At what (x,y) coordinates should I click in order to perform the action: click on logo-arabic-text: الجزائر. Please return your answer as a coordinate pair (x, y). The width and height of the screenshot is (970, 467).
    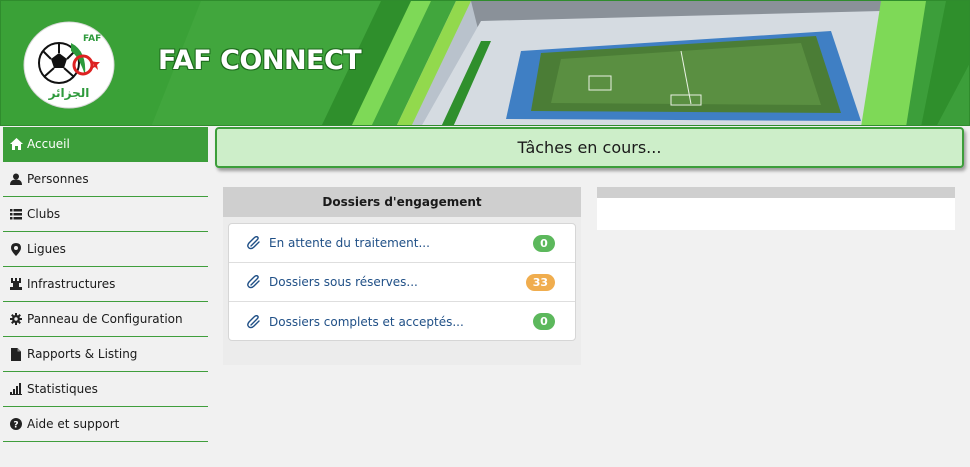
    Looking at the image, I should click on (69, 93).